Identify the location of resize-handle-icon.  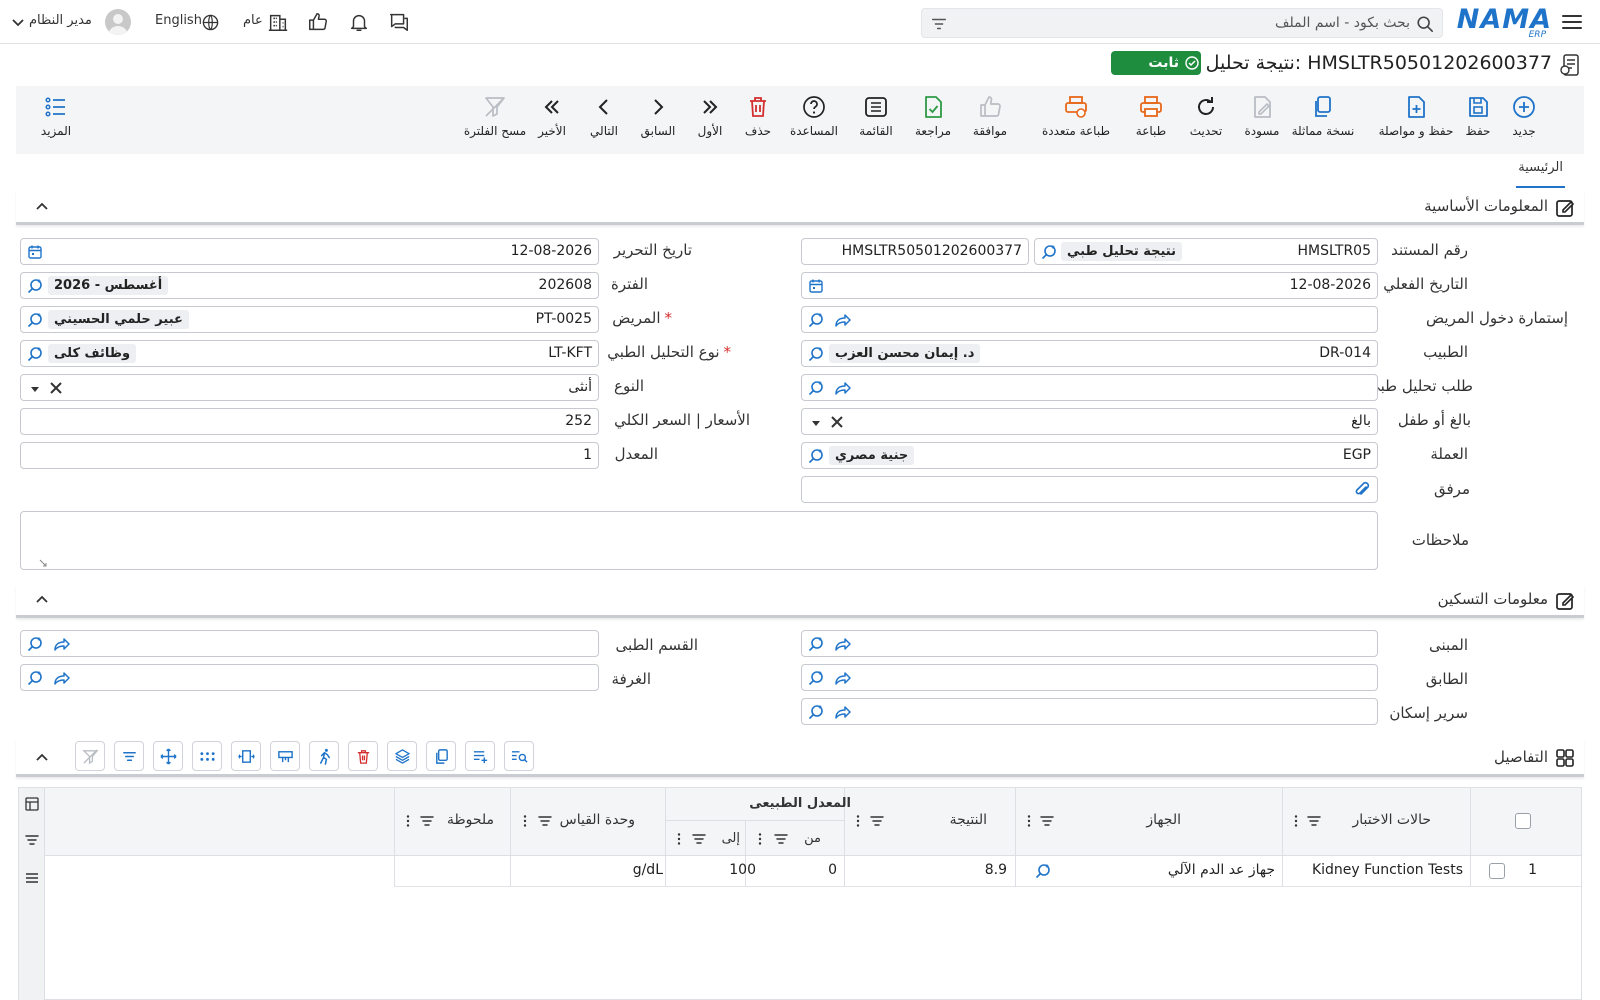
(43, 563).